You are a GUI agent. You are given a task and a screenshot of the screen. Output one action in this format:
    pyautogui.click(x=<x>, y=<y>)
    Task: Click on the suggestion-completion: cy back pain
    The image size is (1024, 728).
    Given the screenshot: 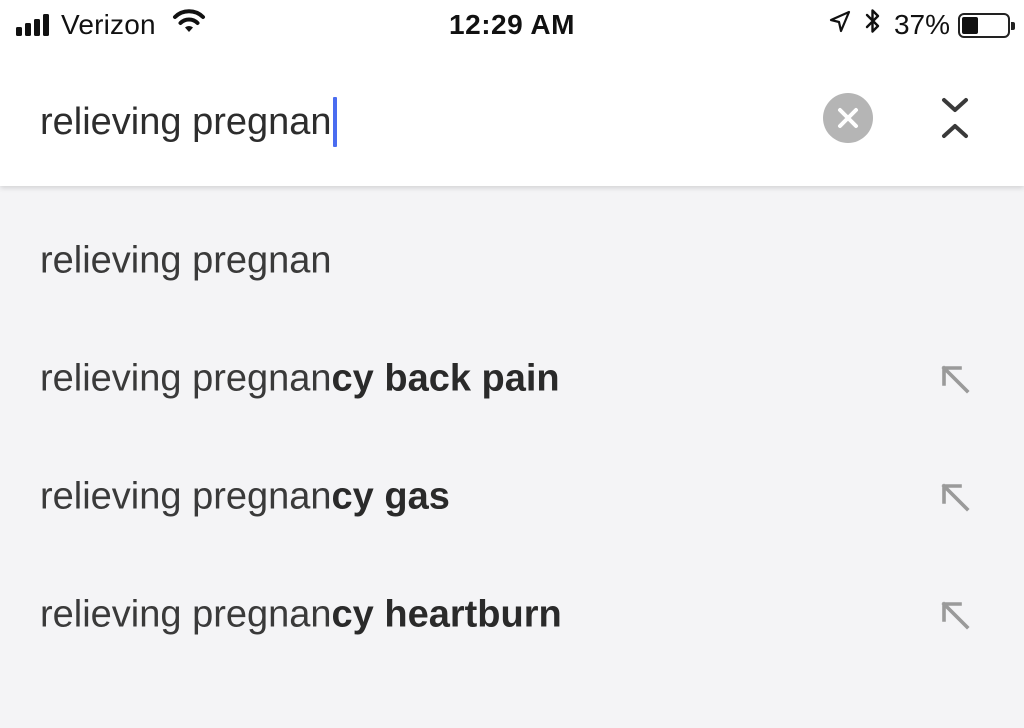 What is the action you would take?
    pyautogui.click(x=445, y=378)
    